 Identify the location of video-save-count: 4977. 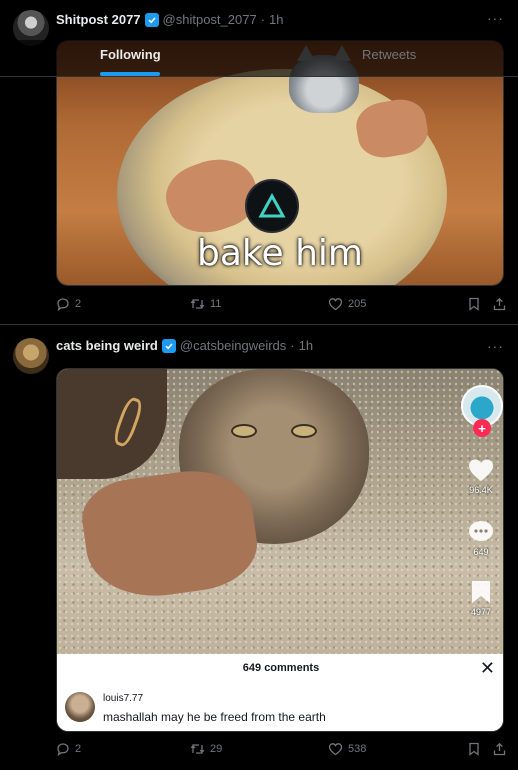
(481, 612).